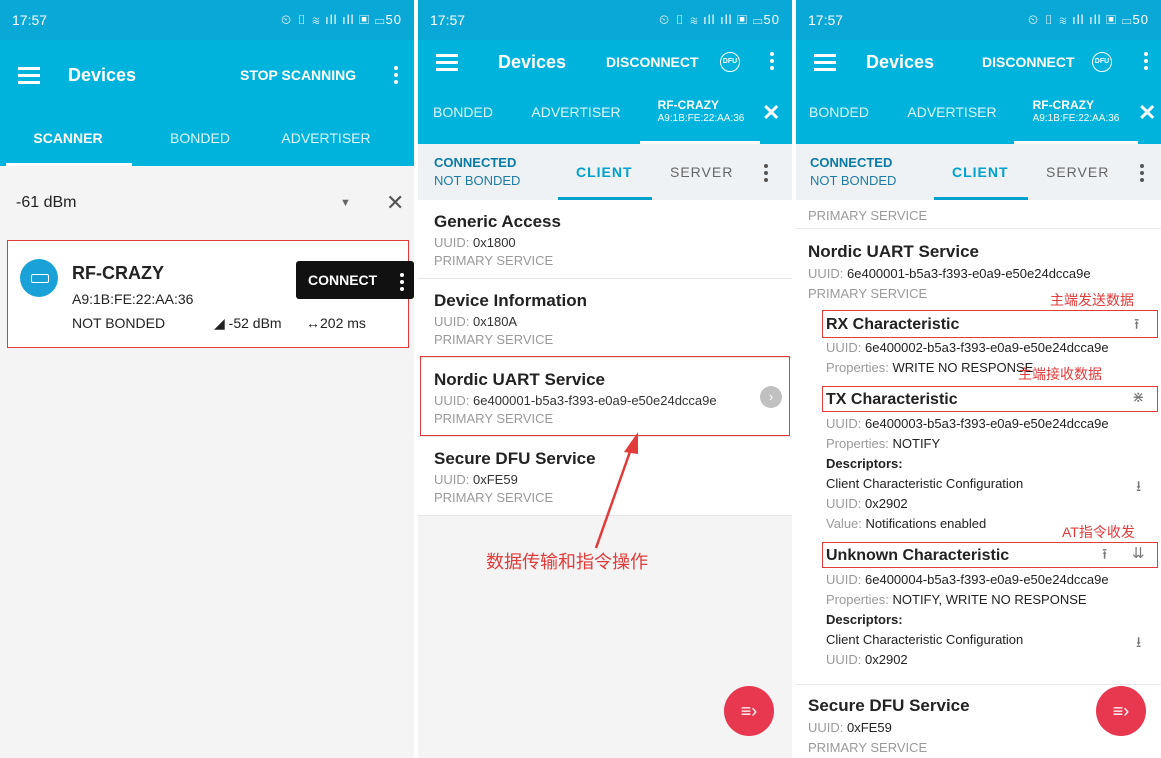  I want to click on next-service-uuid: 0xFE59, so click(869, 727).